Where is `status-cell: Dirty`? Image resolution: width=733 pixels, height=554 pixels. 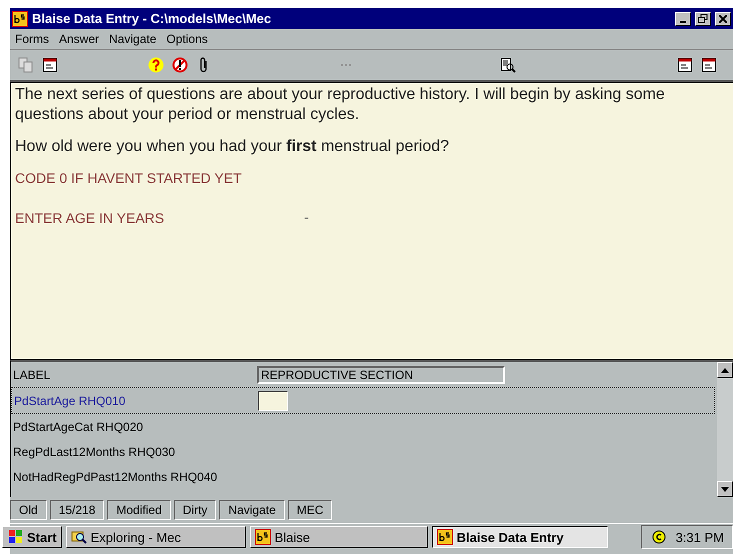
status-cell: Dirty is located at coordinates (195, 510).